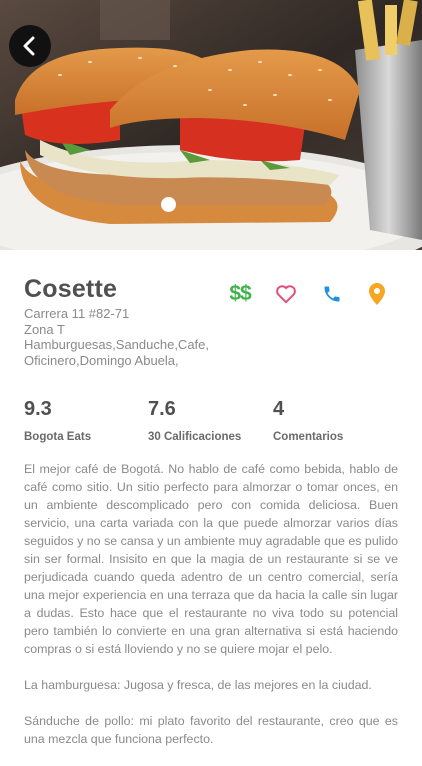 Image resolution: width=422 pixels, height=766 pixels. I want to click on price-level: $$, so click(240, 293).